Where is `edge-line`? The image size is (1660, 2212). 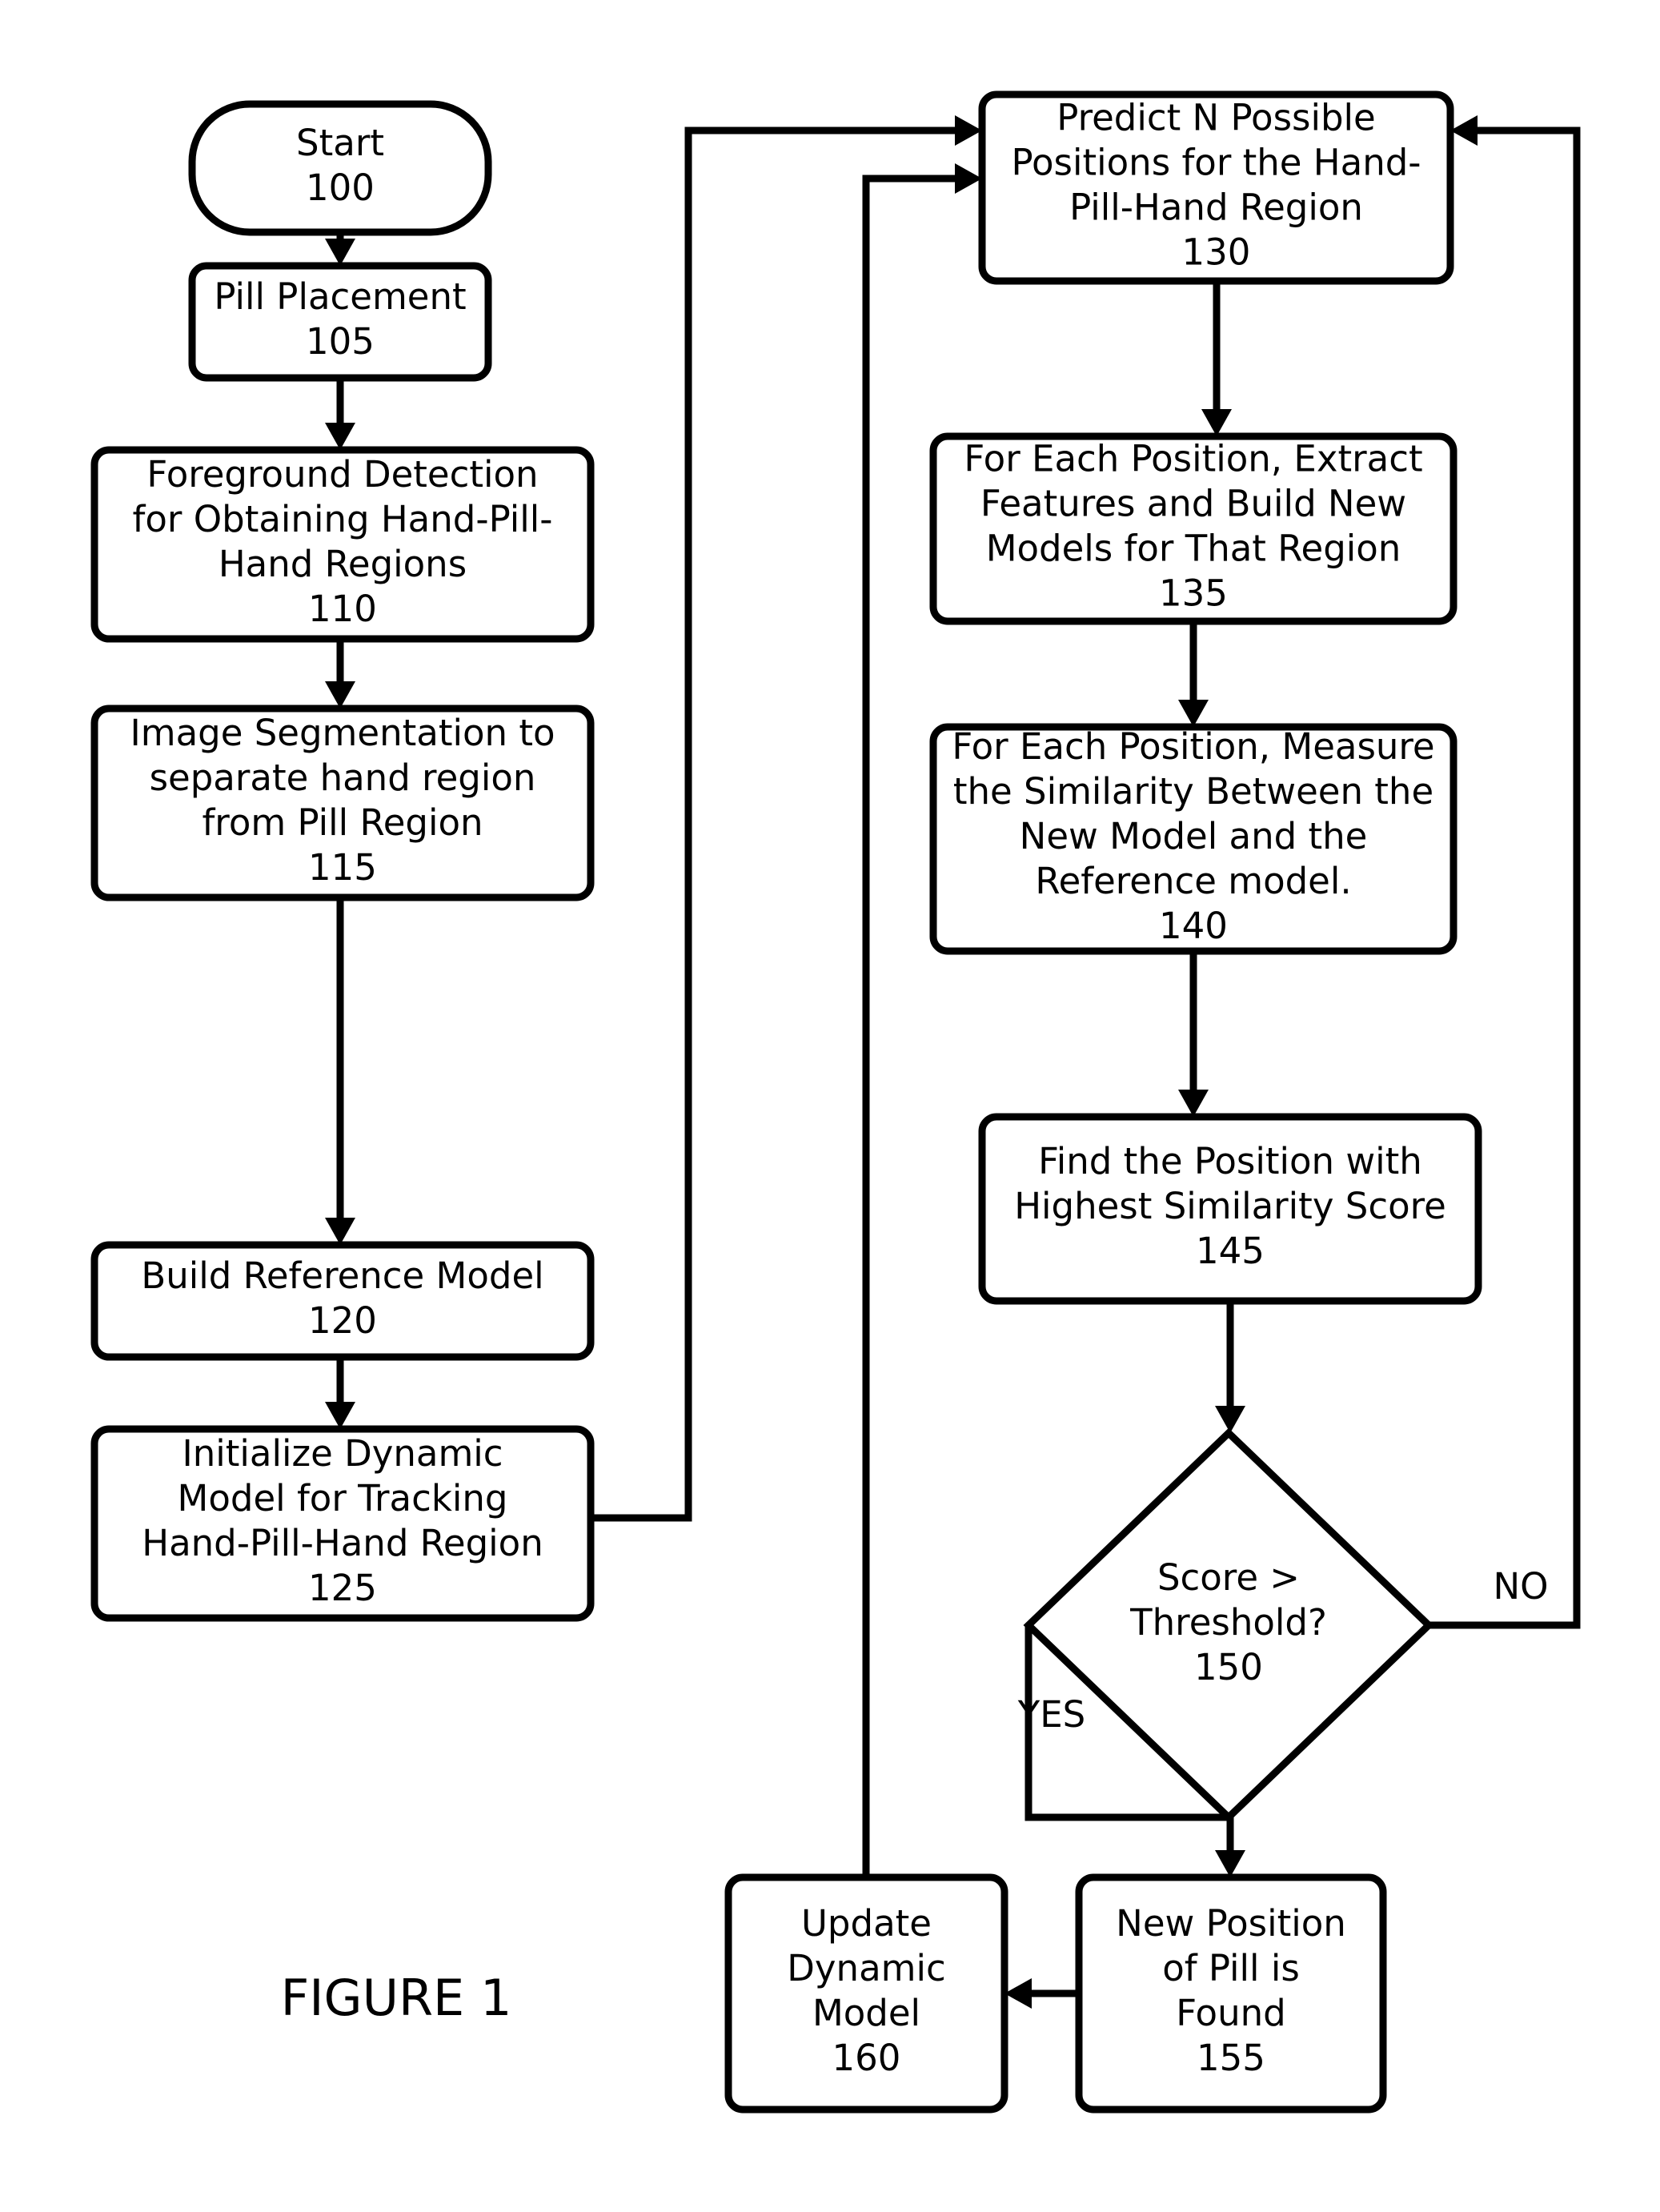
edge-line is located at coordinates (781, 824).